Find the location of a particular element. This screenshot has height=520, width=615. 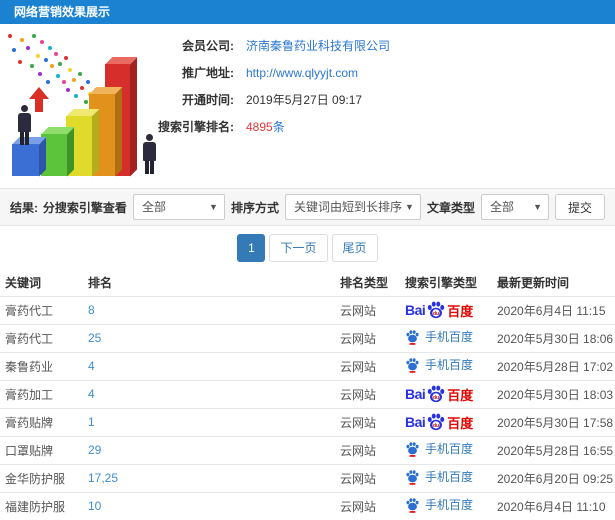

red-arrow-icon is located at coordinates (39, 99).